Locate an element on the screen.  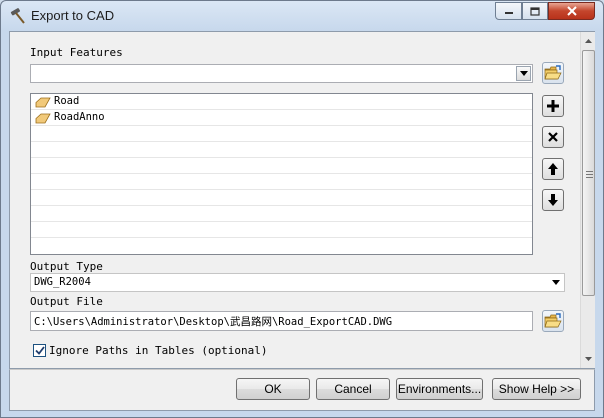
maximize-button is located at coordinates (535, 11).